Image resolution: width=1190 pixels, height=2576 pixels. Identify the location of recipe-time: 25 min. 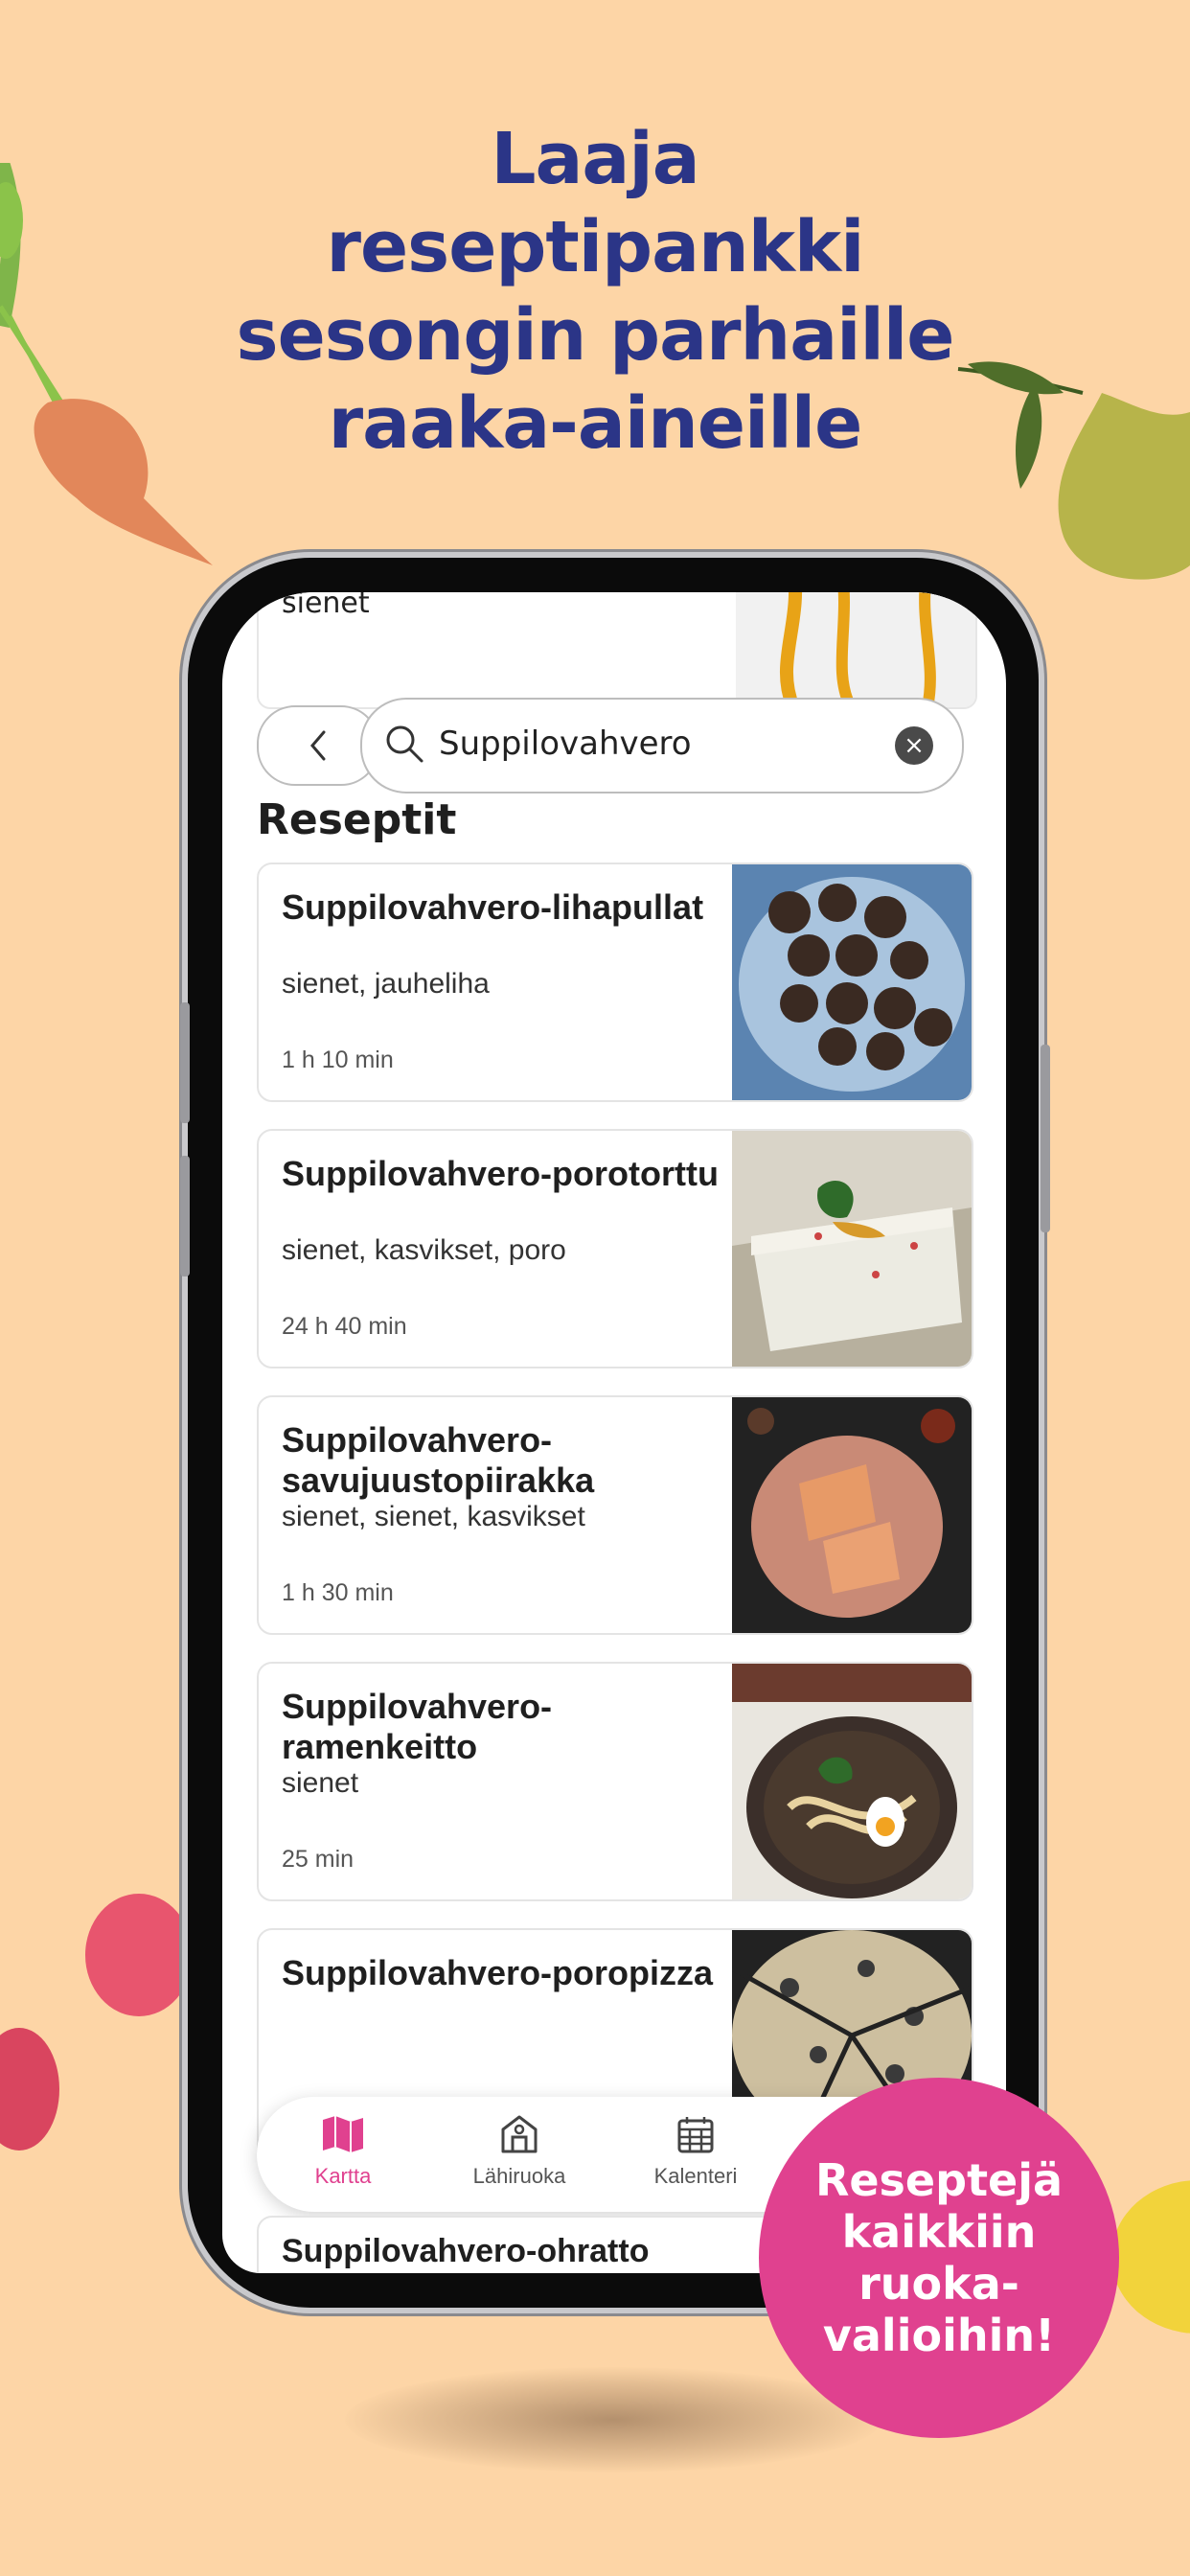
(319, 1859).